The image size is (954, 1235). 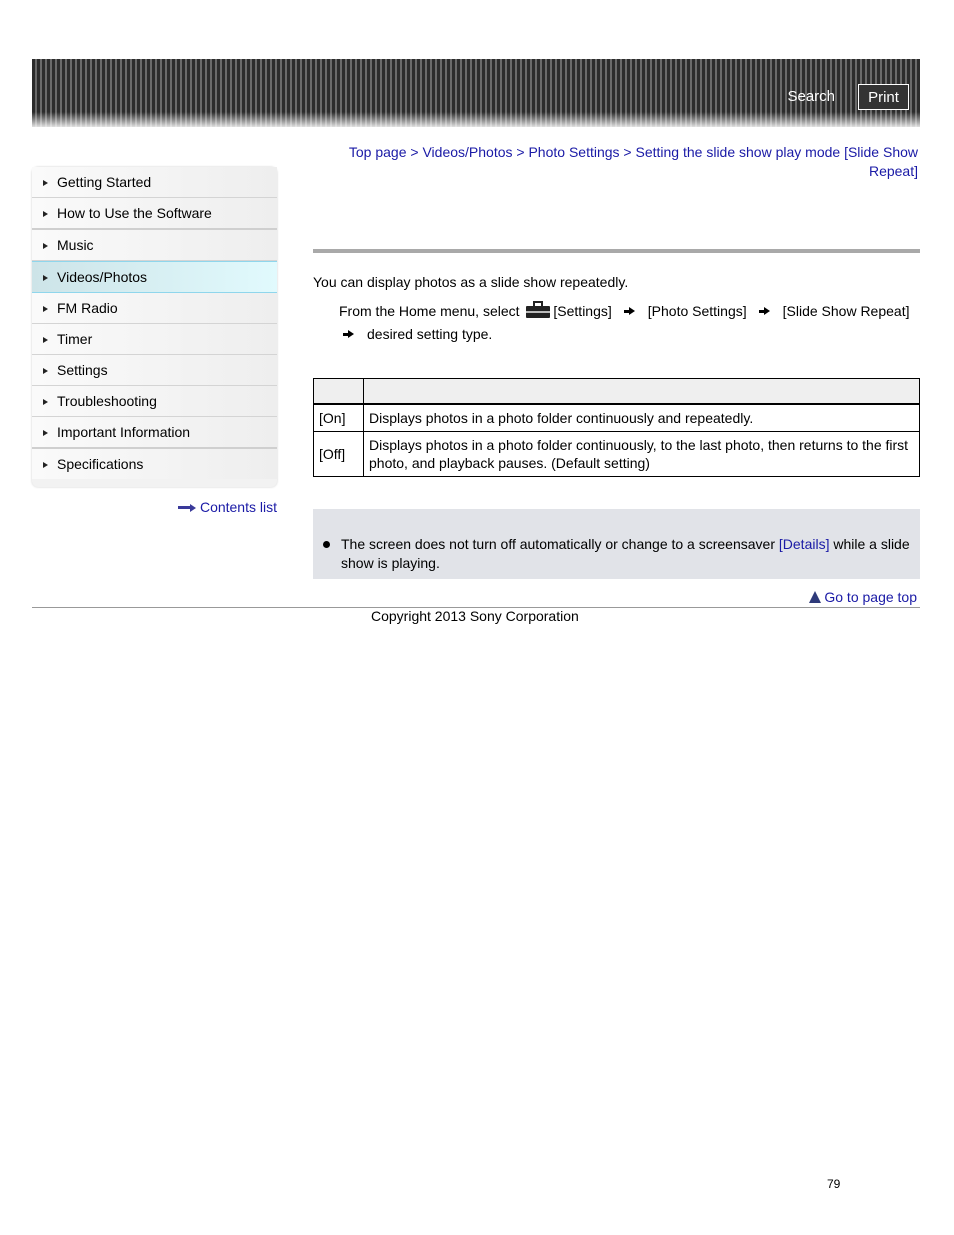 What do you see at coordinates (154, 370) in the screenshot?
I see `sidebar-item-settings: Settings` at bounding box center [154, 370].